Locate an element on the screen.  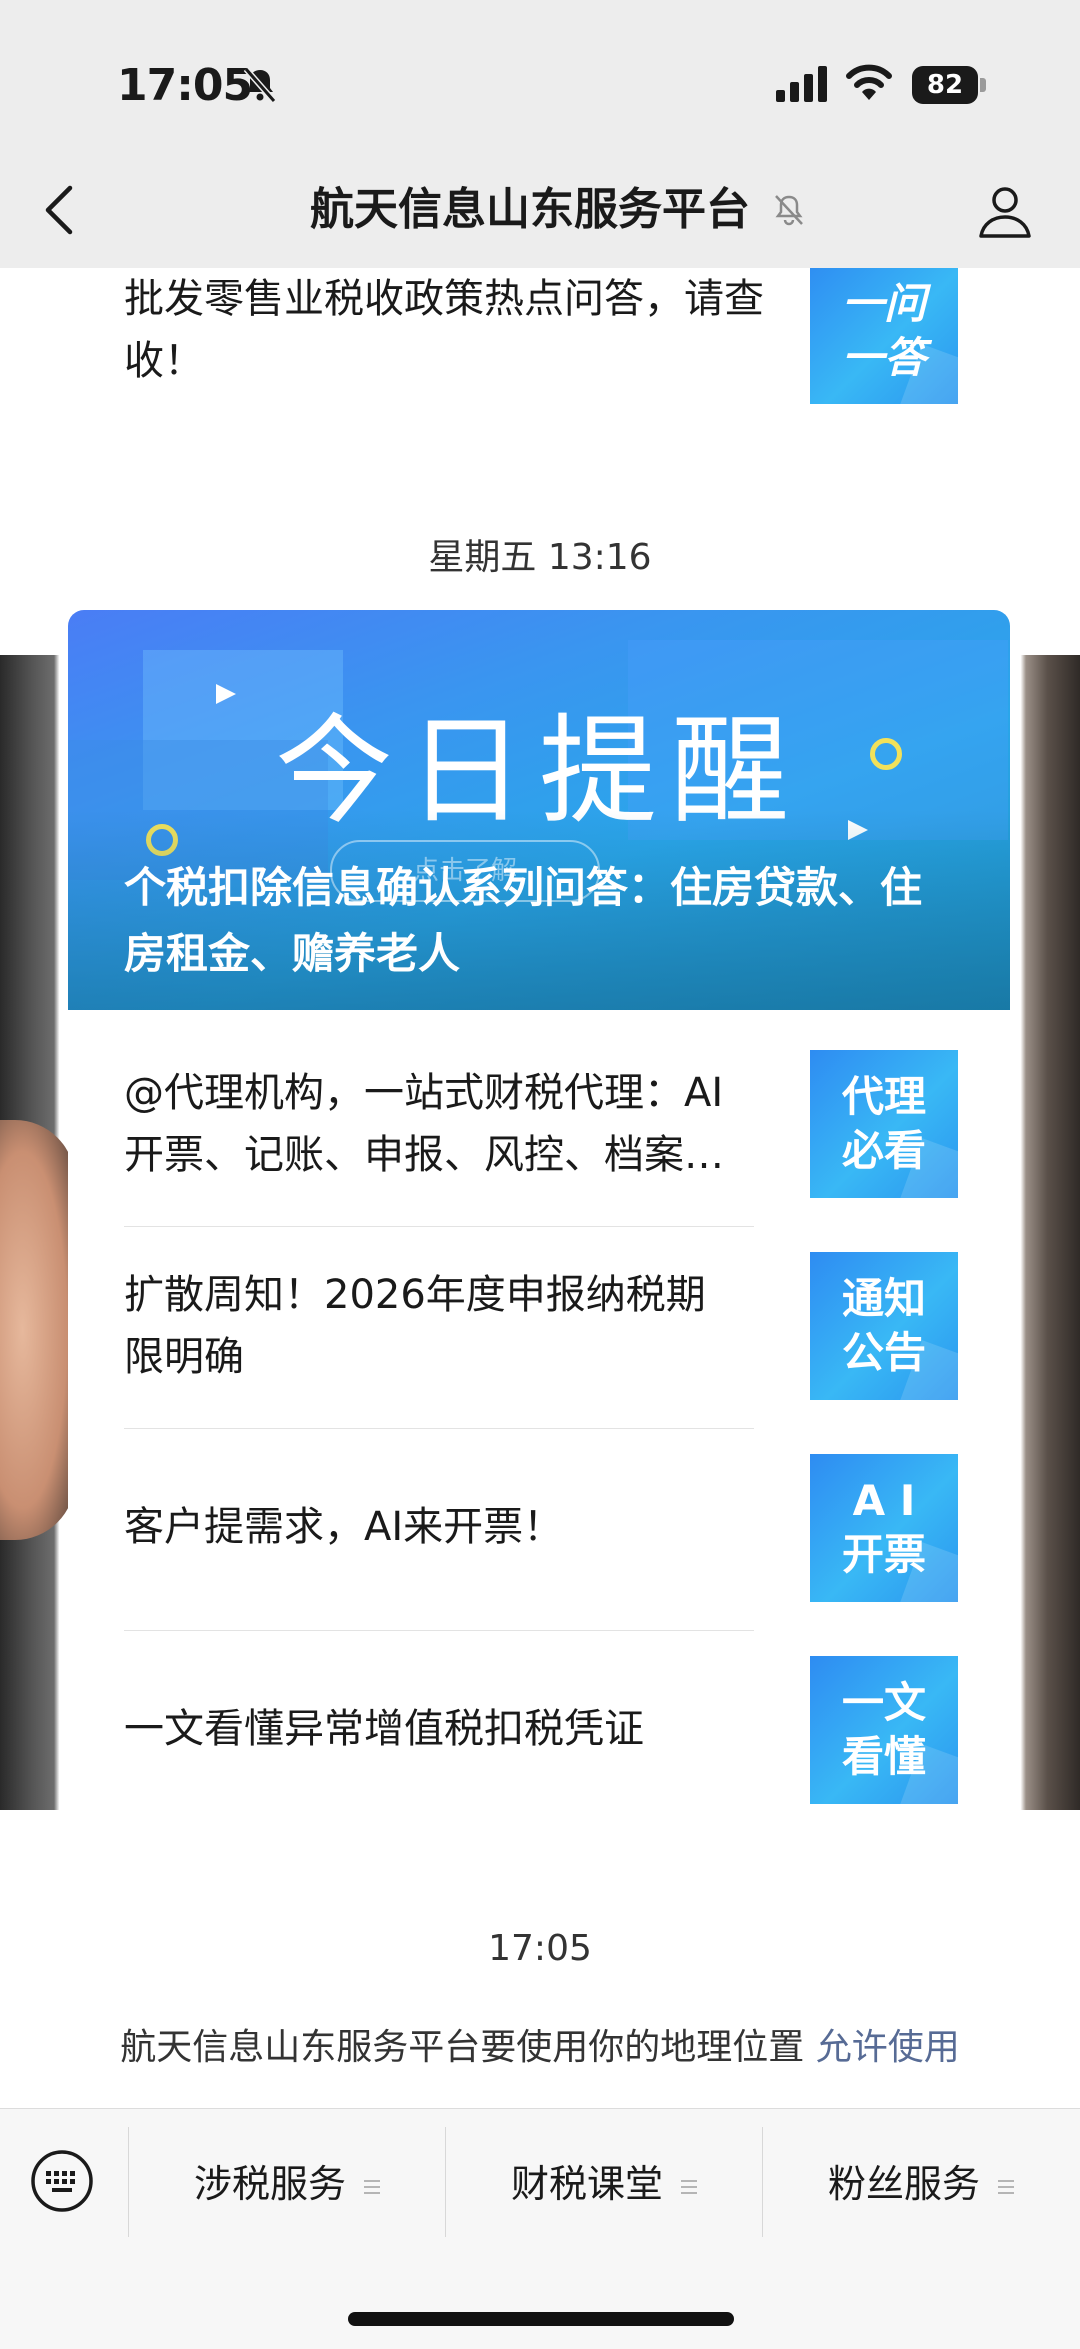
article-banner: 今日提醒 点击了解 个税扣除信息确认系列问答：住房贷款、住房租金、赡养老人 is located at coordinates (539, 810).